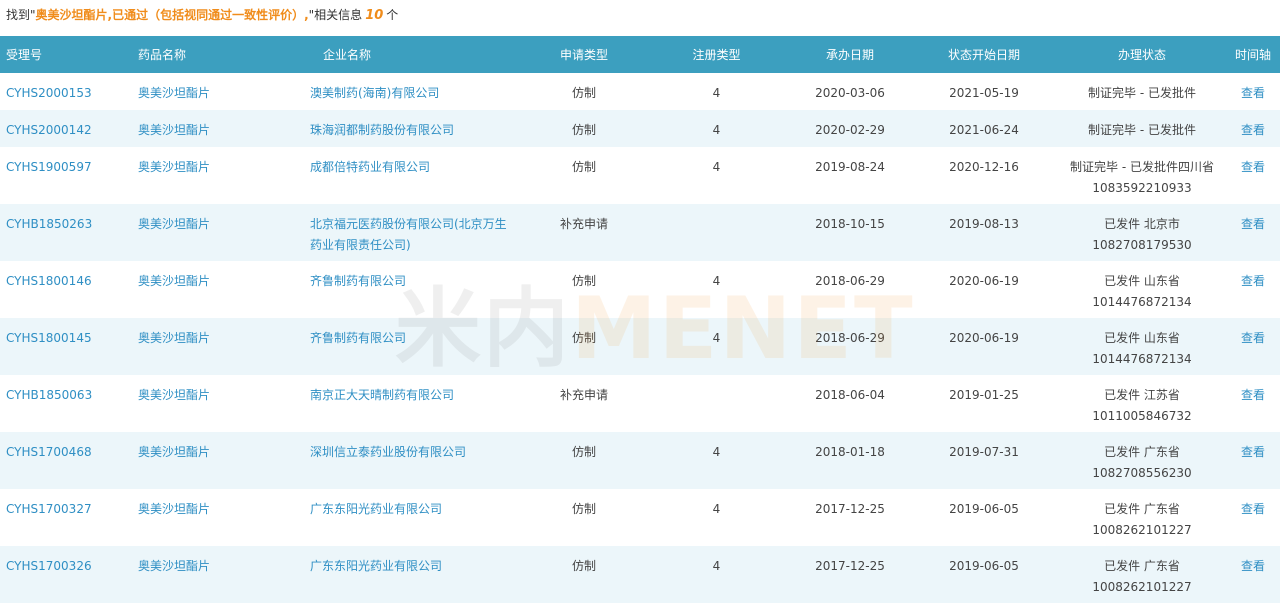 Image resolution: width=1280 pixels, height=603 pixels. Describe the element at coordinates (62, 403) in the screenshot. I see `acceptance-no-link: CYHB1850063` at that location.